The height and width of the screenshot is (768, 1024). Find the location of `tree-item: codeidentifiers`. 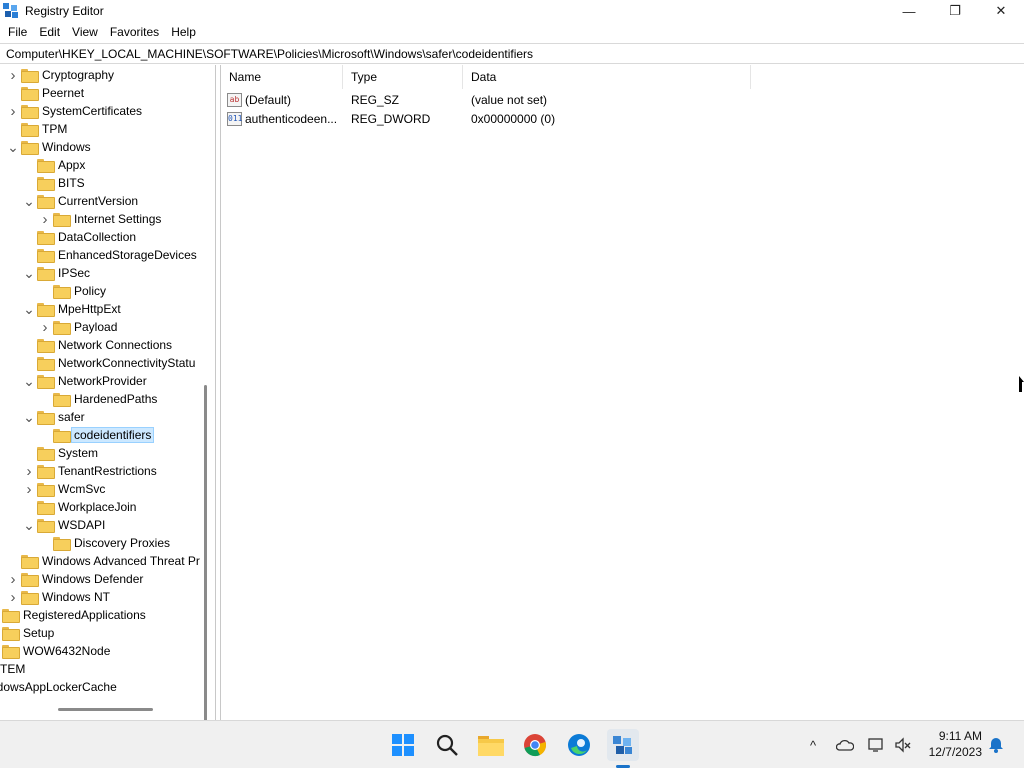

tree-item: codeidentifiers is located at coordinates (97, 435).